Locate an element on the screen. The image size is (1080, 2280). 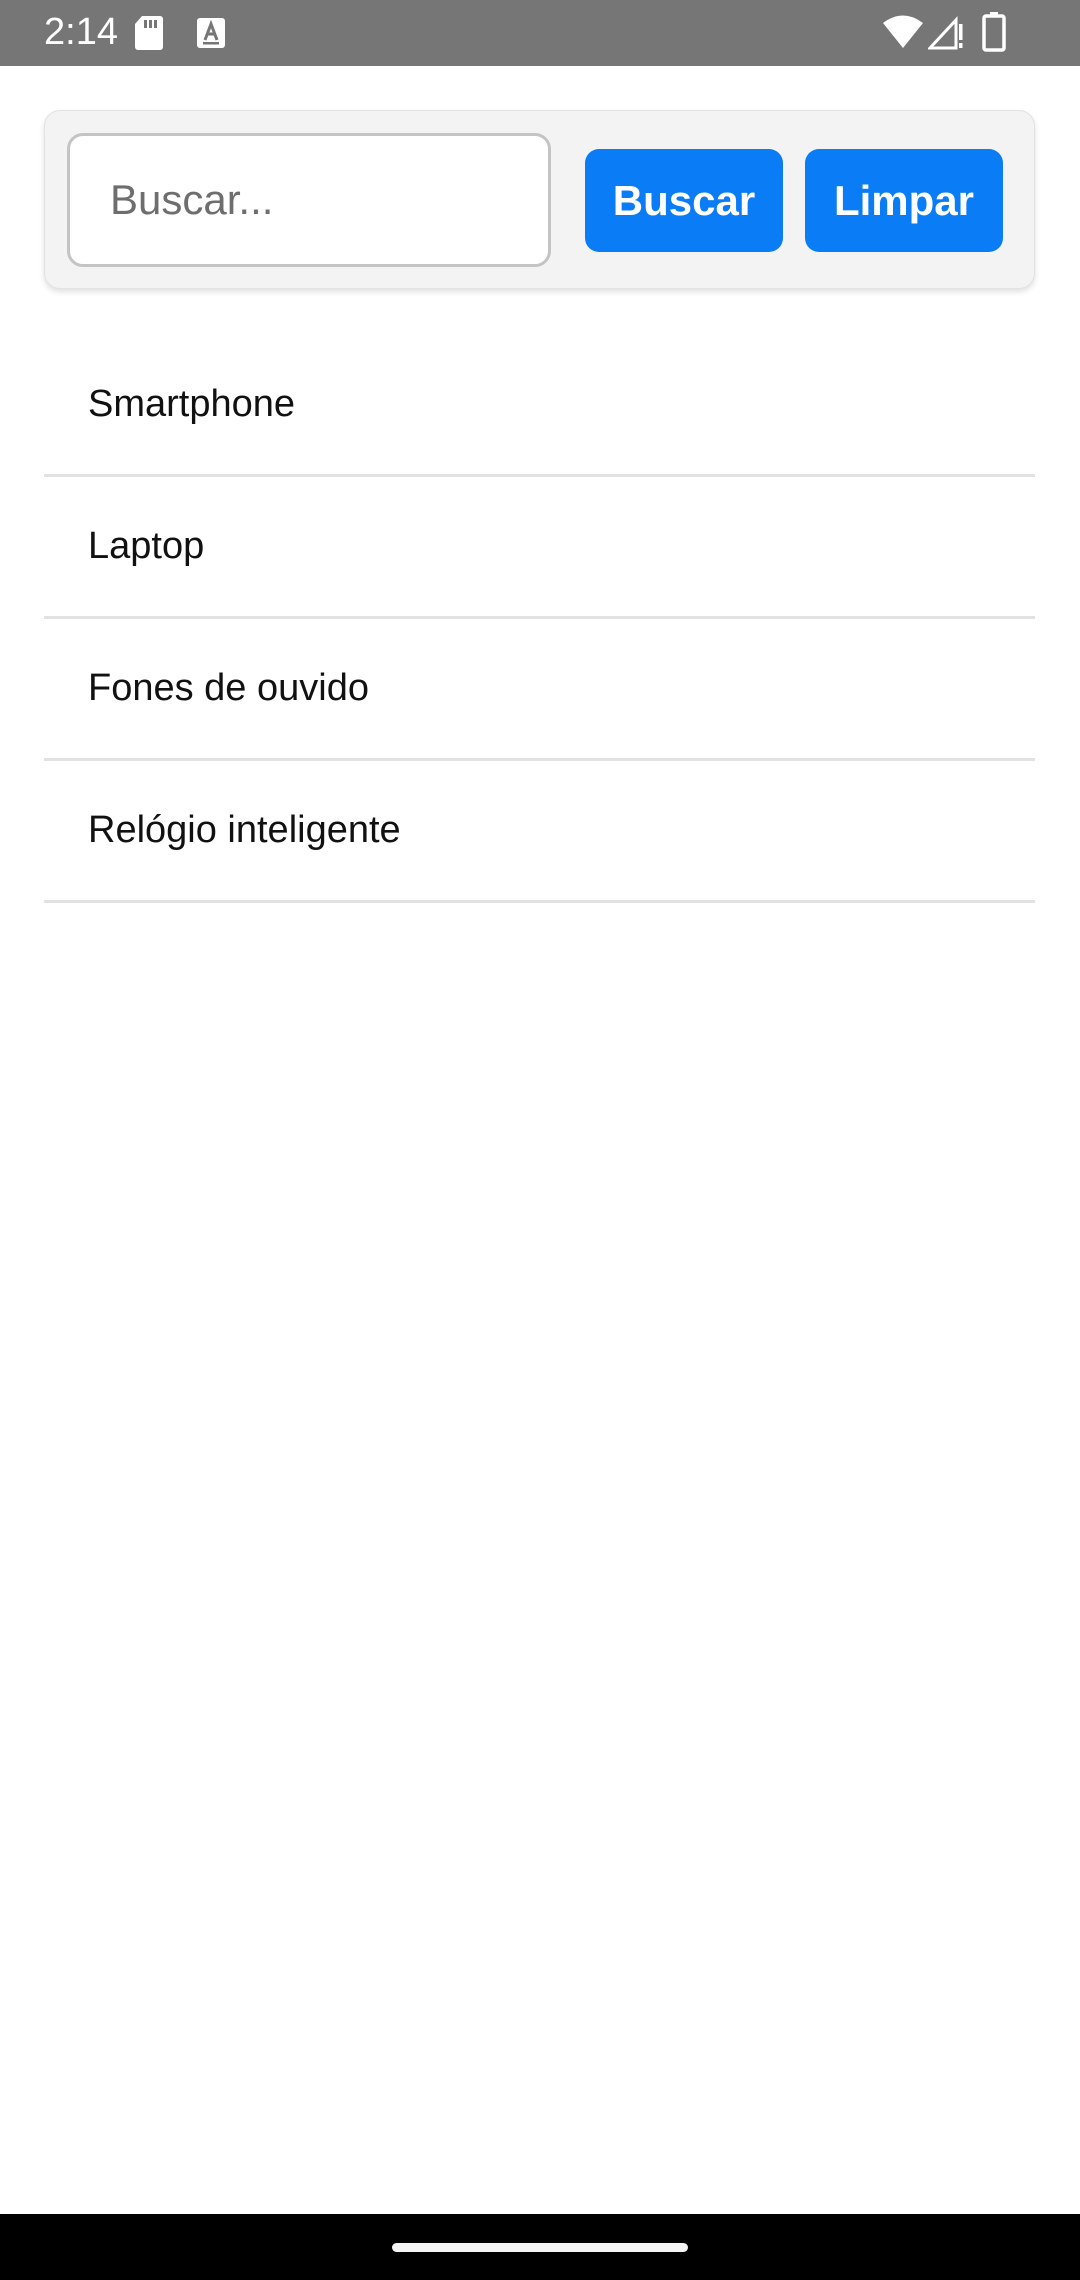
clear-button: Limpar is located at coordinates (904, 200).